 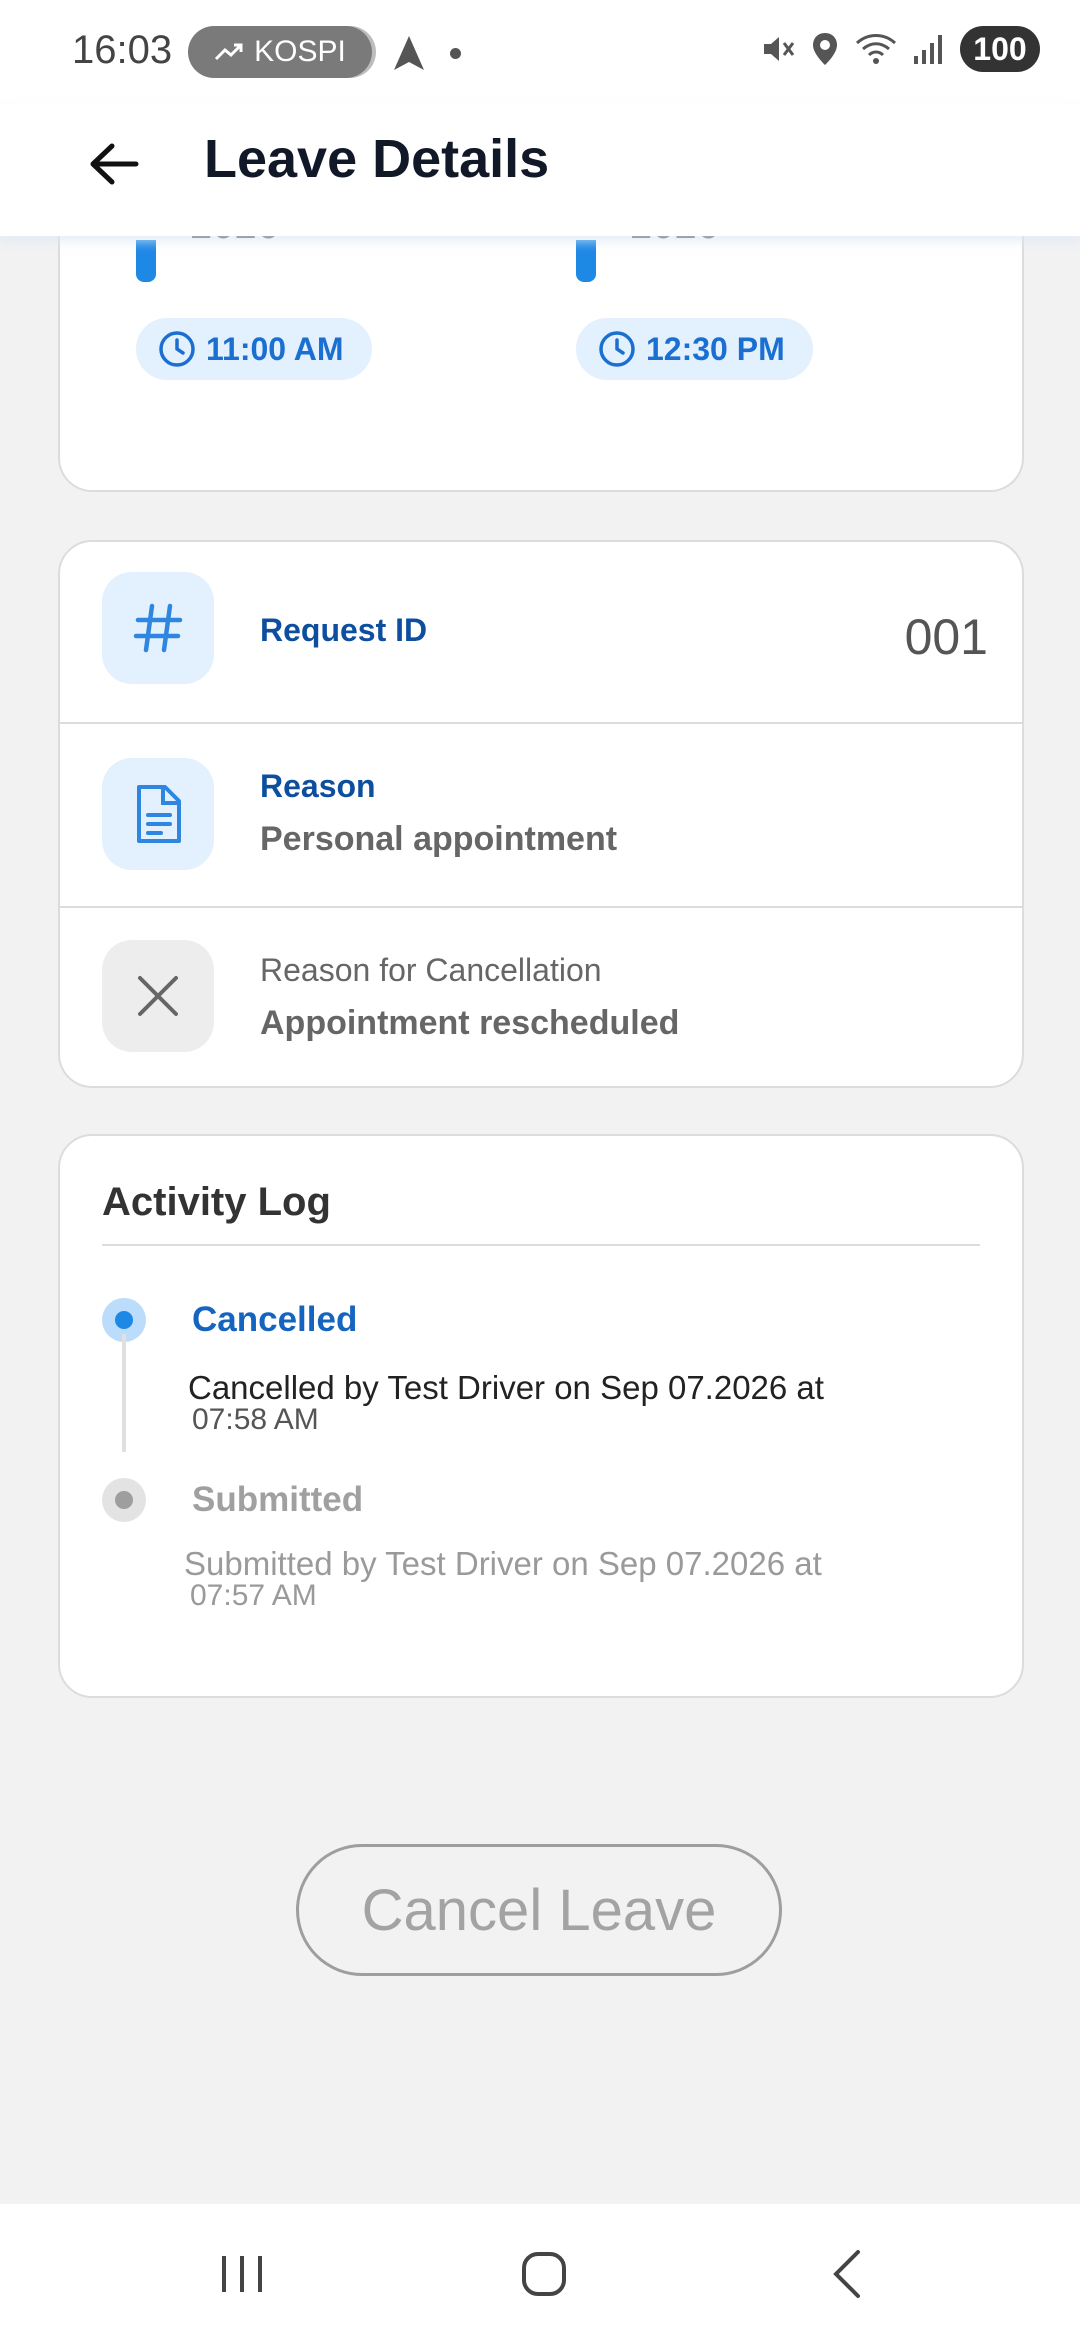 I want to click on cancel-leave-button: Cancel Leave, so click(x=539, y=1910).